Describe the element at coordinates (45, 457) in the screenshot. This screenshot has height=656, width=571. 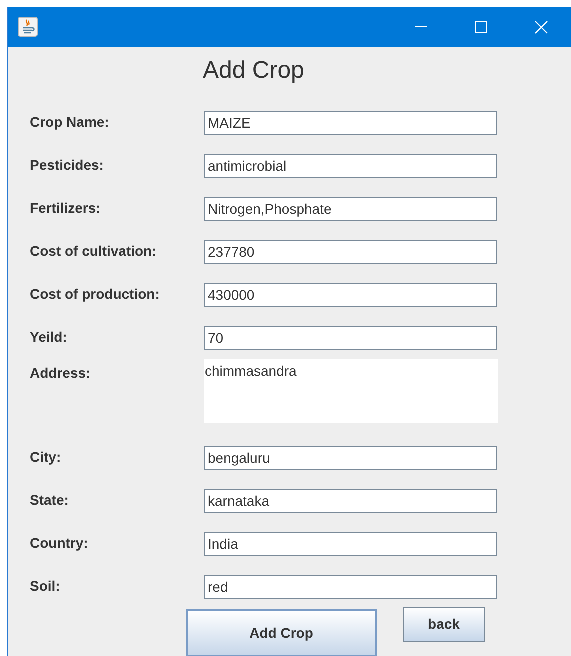
I see `field-label: City:` at that location.